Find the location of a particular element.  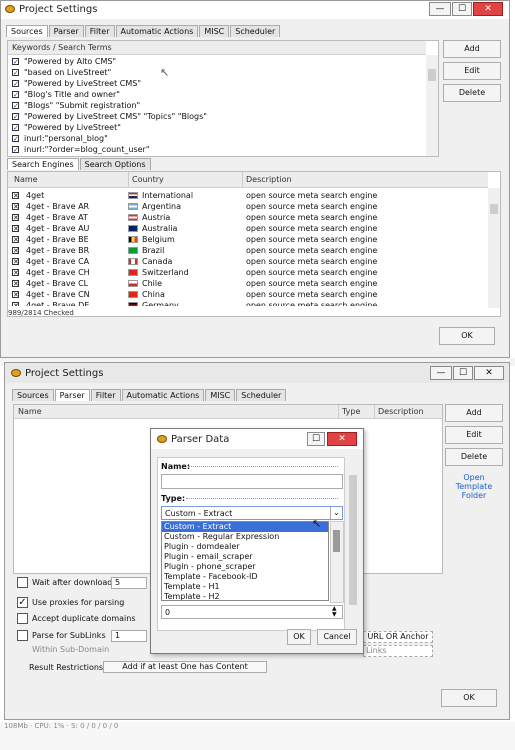

type-option: Template - H2 is located at coordinates (245, 596).